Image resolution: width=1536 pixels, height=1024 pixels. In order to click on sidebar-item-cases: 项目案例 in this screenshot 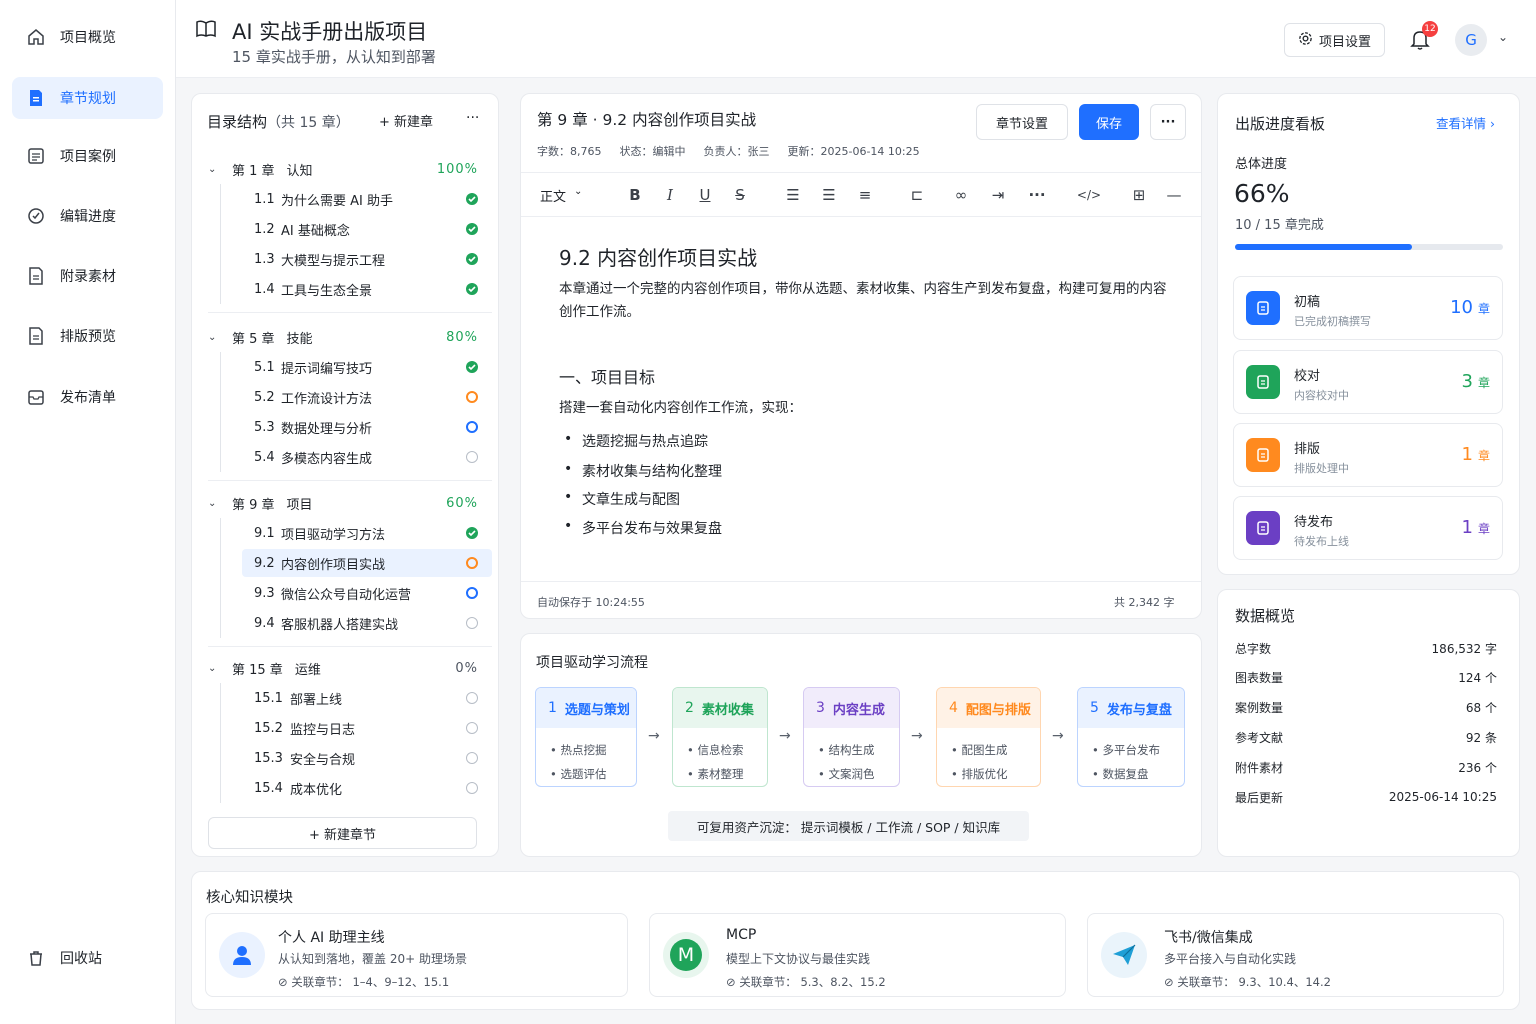, I will do `click(87, 156)`.